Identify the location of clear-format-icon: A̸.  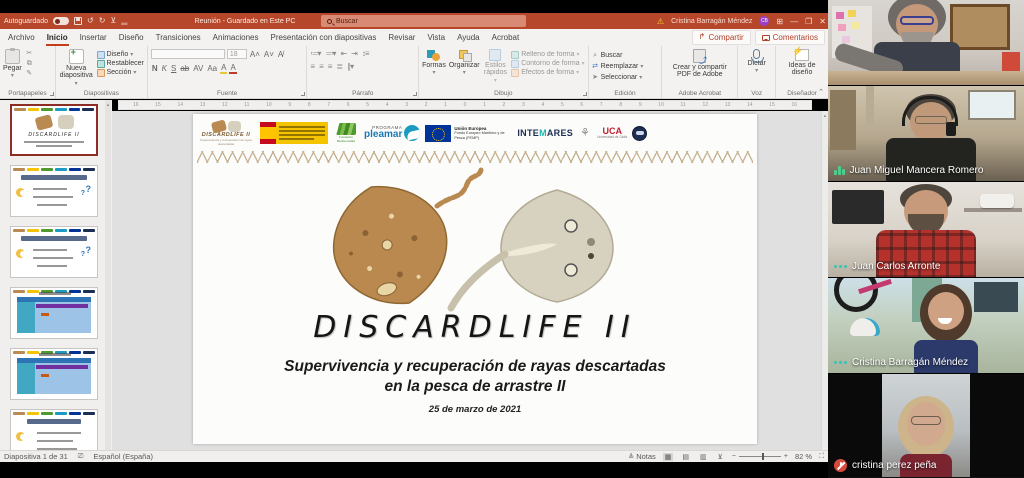
(280, 54).